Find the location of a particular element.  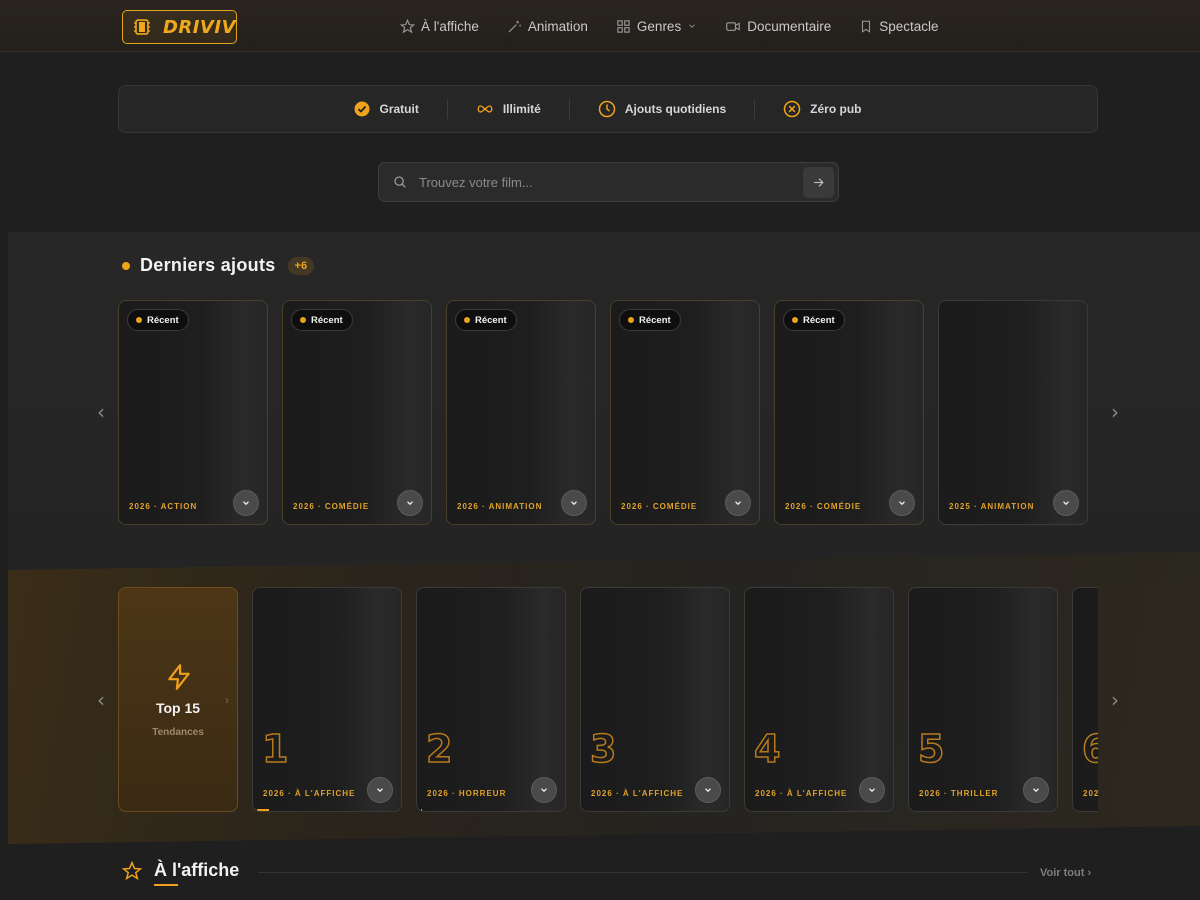

grid-icon is located at coordinates (623, 26).